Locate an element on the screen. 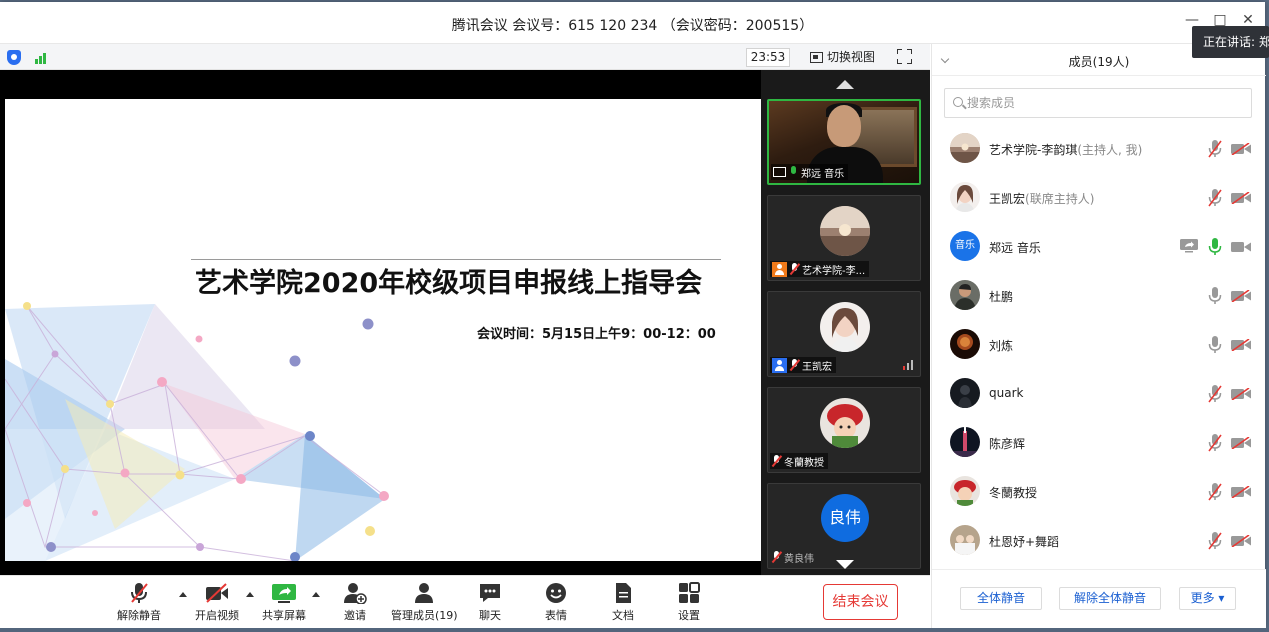 The height and width of the screenshot is (632, 1269). add-user-icon is located at coordinates (355, 593).